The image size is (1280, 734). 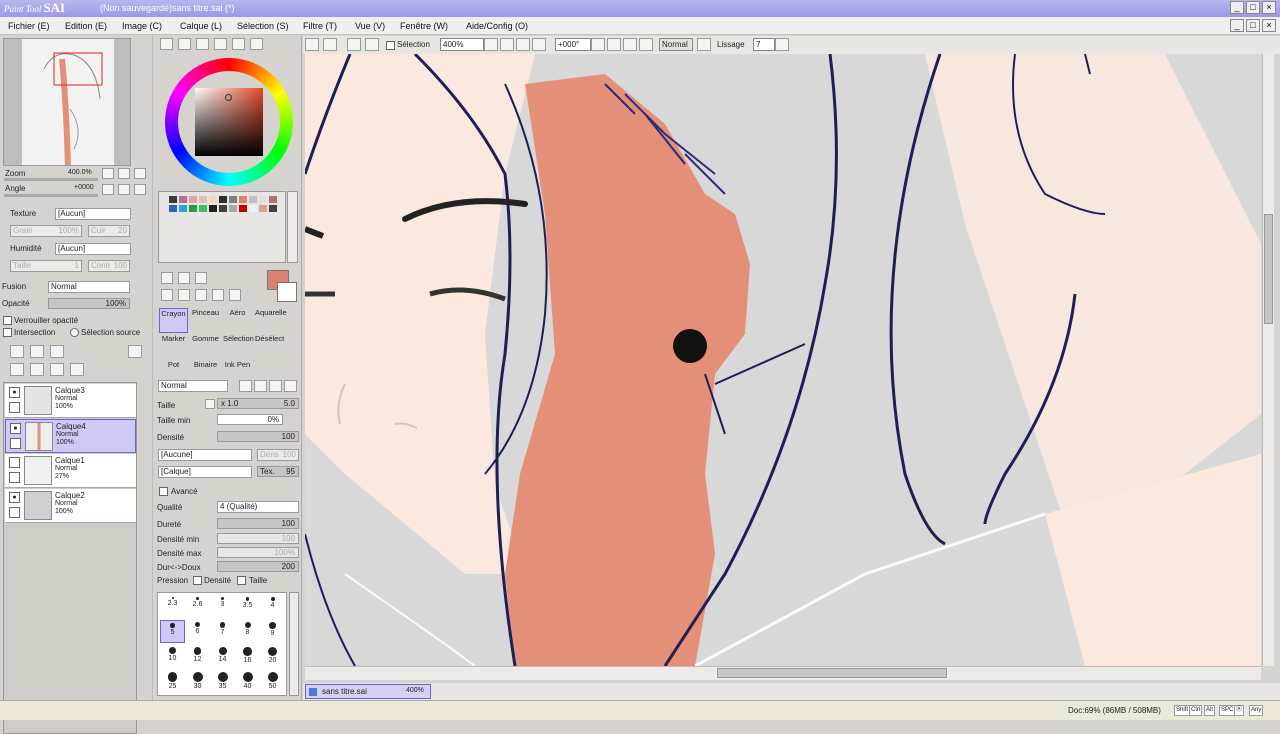 I want to click on new-linework-layer-icon, so click(x=37, y=351).